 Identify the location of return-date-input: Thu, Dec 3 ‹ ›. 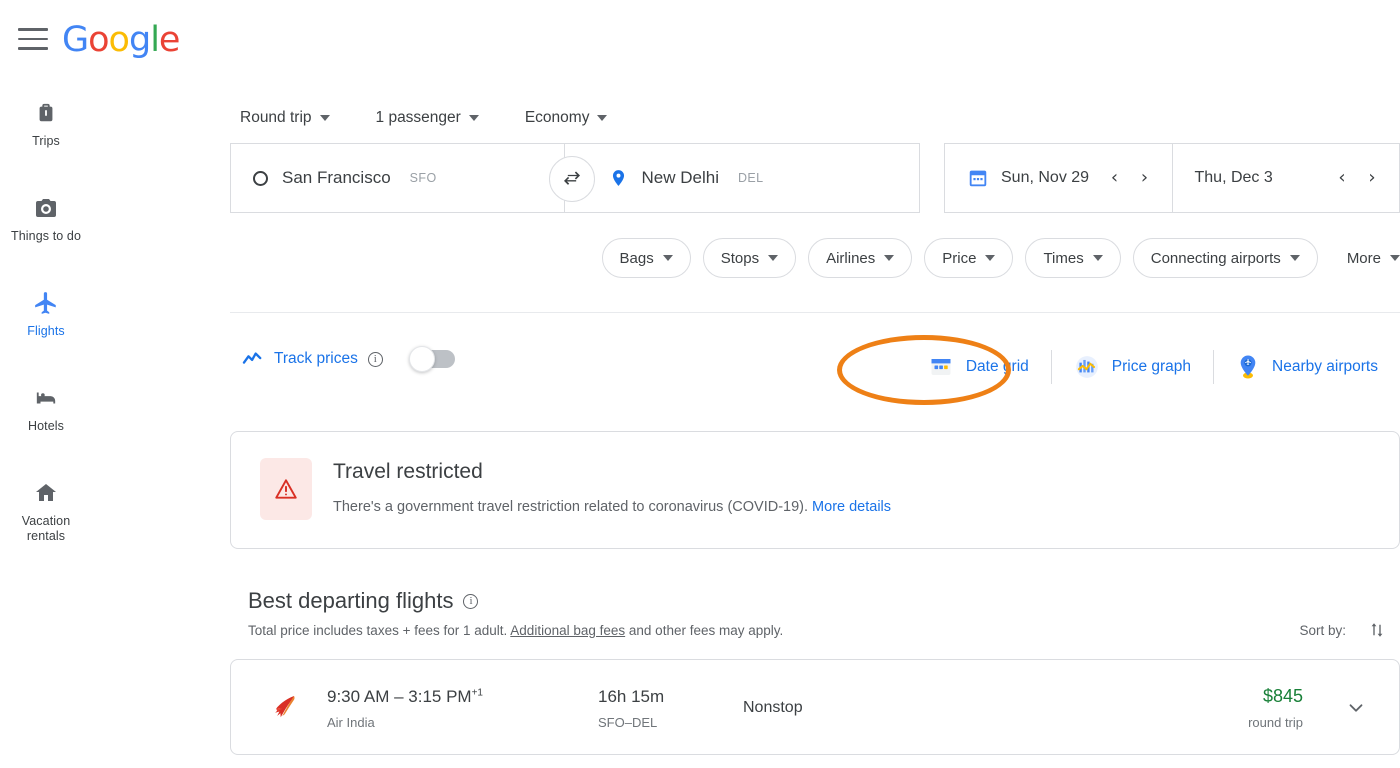
(1285, 178).